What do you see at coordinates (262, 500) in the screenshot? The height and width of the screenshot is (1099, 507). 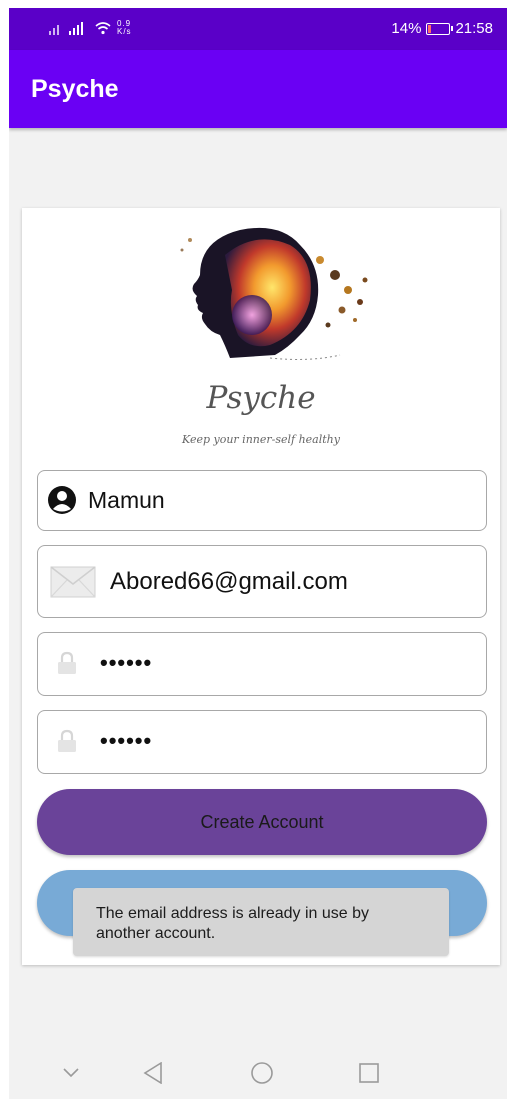 I see `name-field: Mamun` at bounding box center [262, 500].